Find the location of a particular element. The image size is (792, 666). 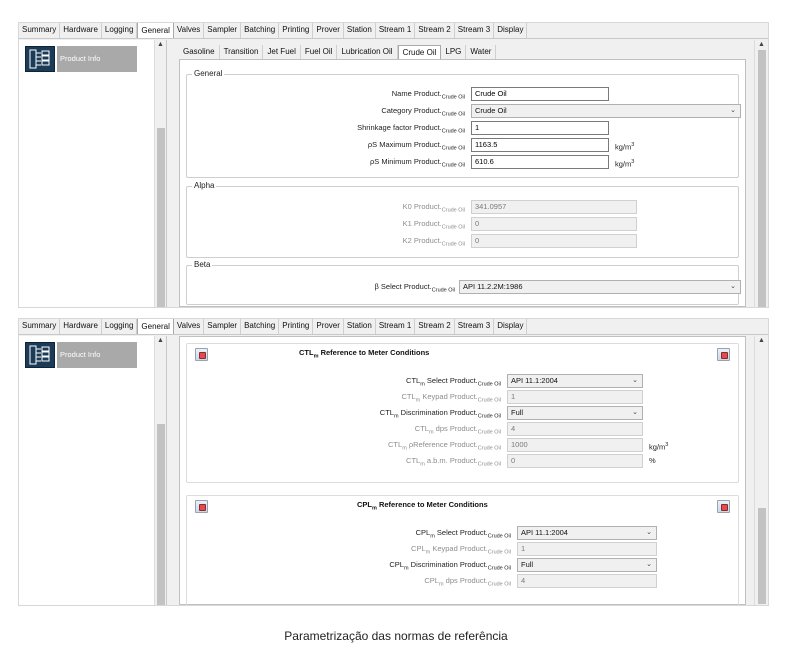

ctl-select: API 11.1:2004 ⌄ is located at coordinates (575, 381).